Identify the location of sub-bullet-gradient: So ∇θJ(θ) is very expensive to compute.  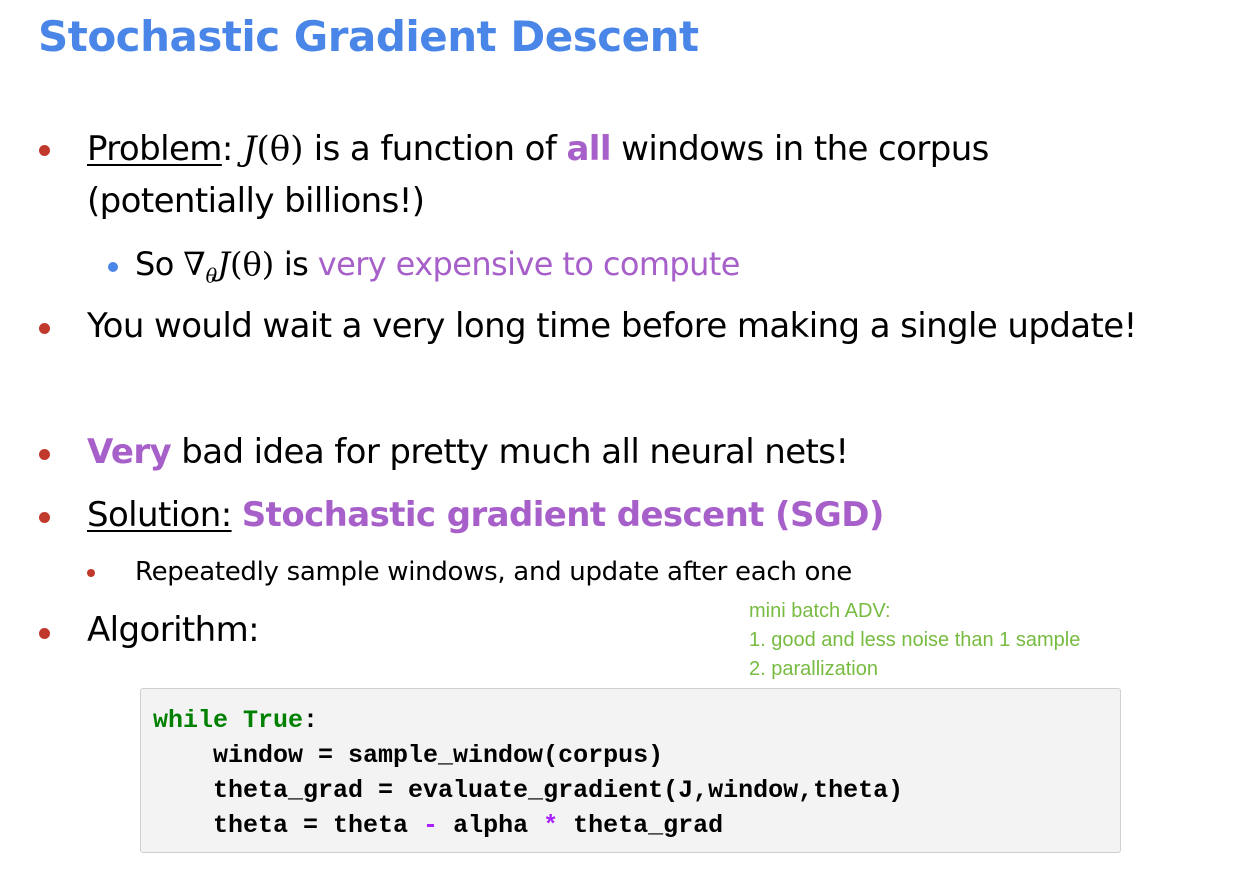
(437, 266).